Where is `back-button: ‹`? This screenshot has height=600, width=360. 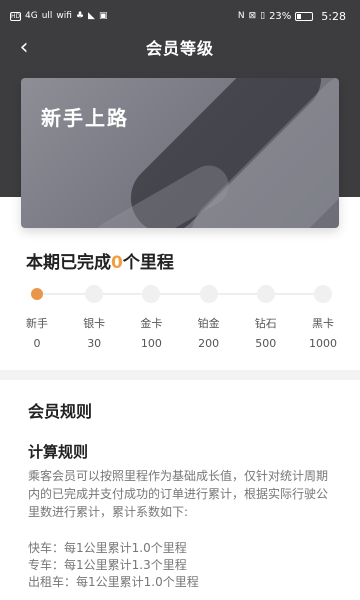 back-button: ‹ is located at coordinates (24, 47).